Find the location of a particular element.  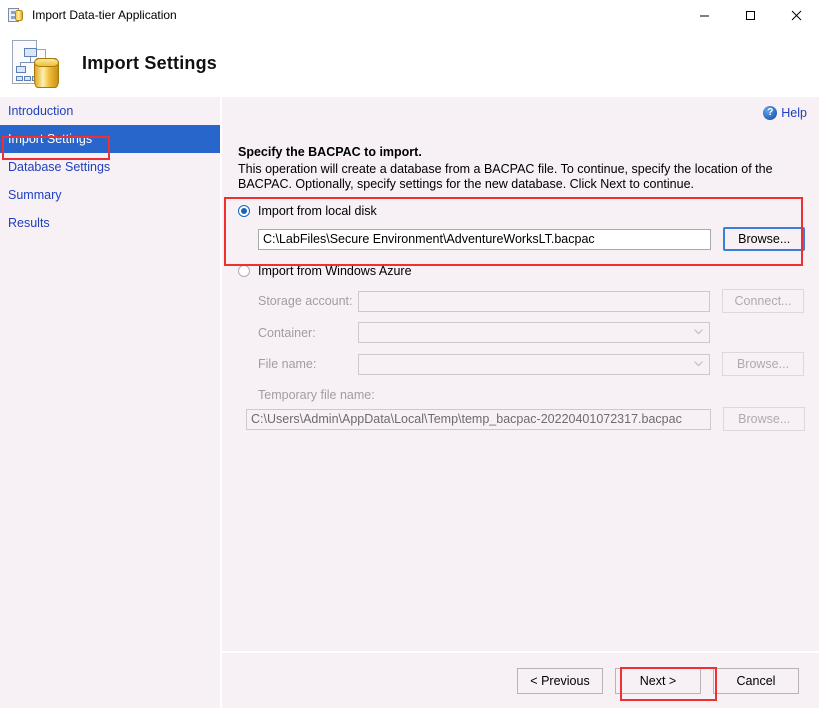

close-button is located at coordinates (796, 15).